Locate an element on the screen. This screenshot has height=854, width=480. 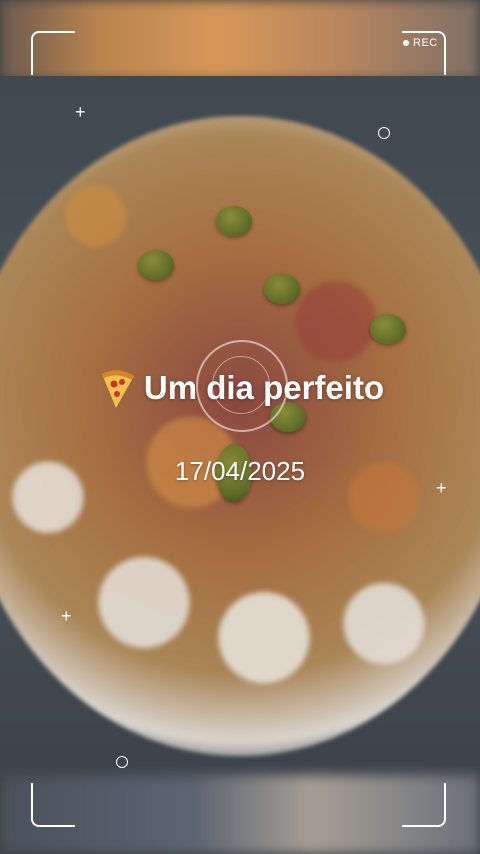
frame-corner-top-left is located at coordinates (53, 53).